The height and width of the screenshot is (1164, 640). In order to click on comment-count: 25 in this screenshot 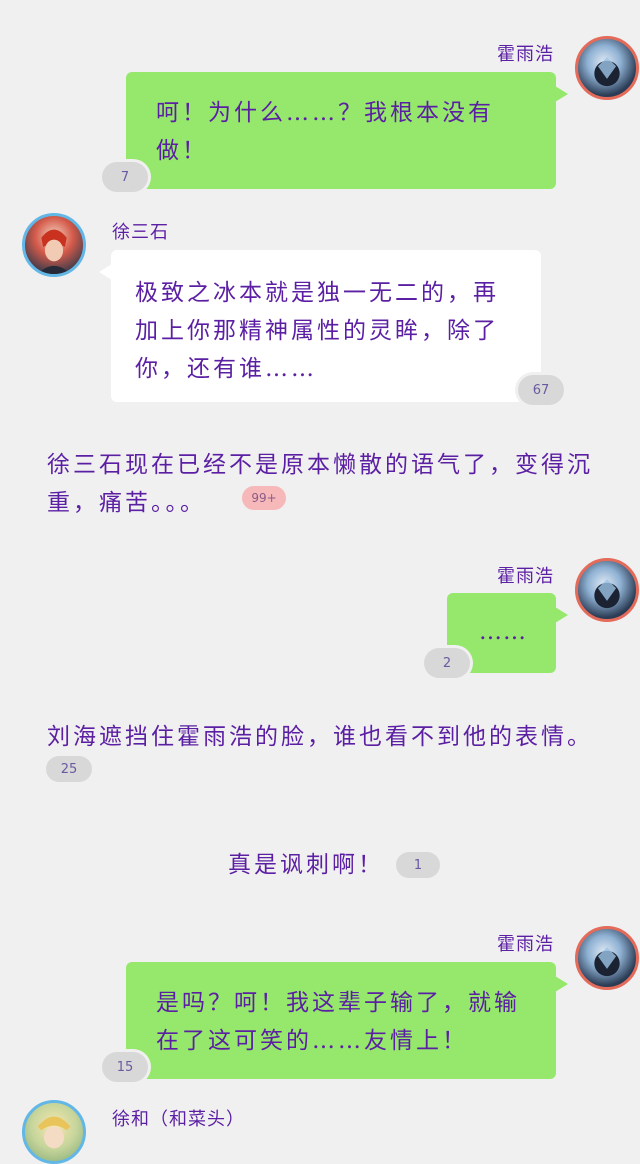, I will do `click(69, 769)`.